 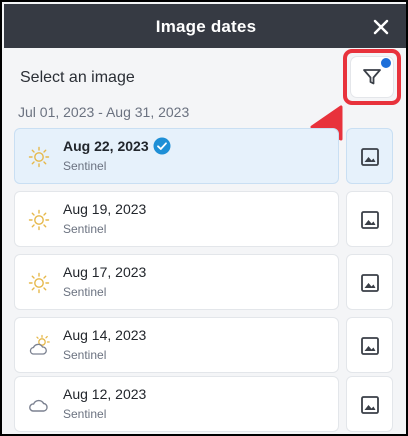 I want to click on image-list-item: Aug 19, 2023 Sentinel, so click(x=176, y=219).